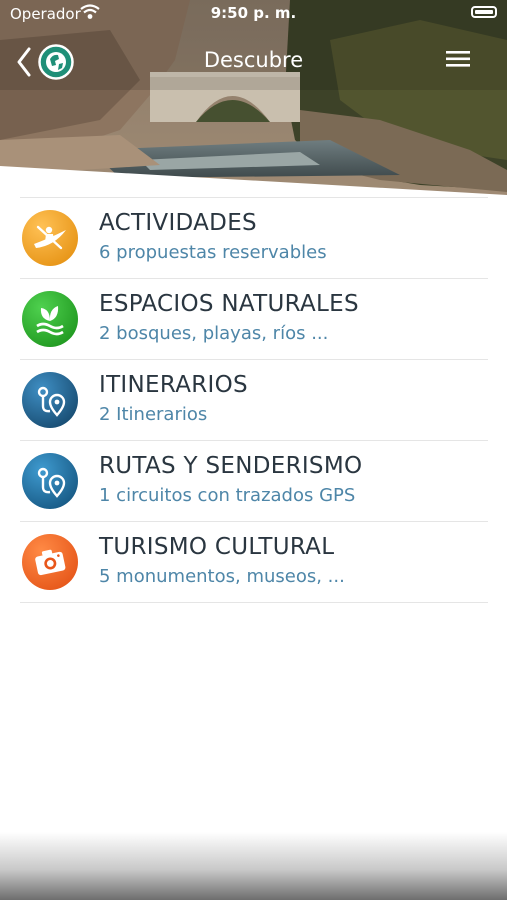 The width and height of the screenshot is (507, 900). Describe the element at coordinates (229, 304) in the screenshot. I see `item-title: ESPACIOS NATURALES` at that location.